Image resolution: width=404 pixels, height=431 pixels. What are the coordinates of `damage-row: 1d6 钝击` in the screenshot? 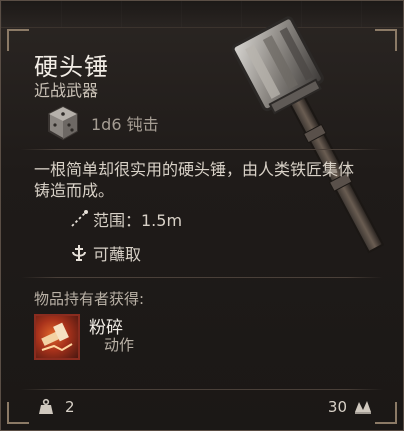 It's located at (102, 123).